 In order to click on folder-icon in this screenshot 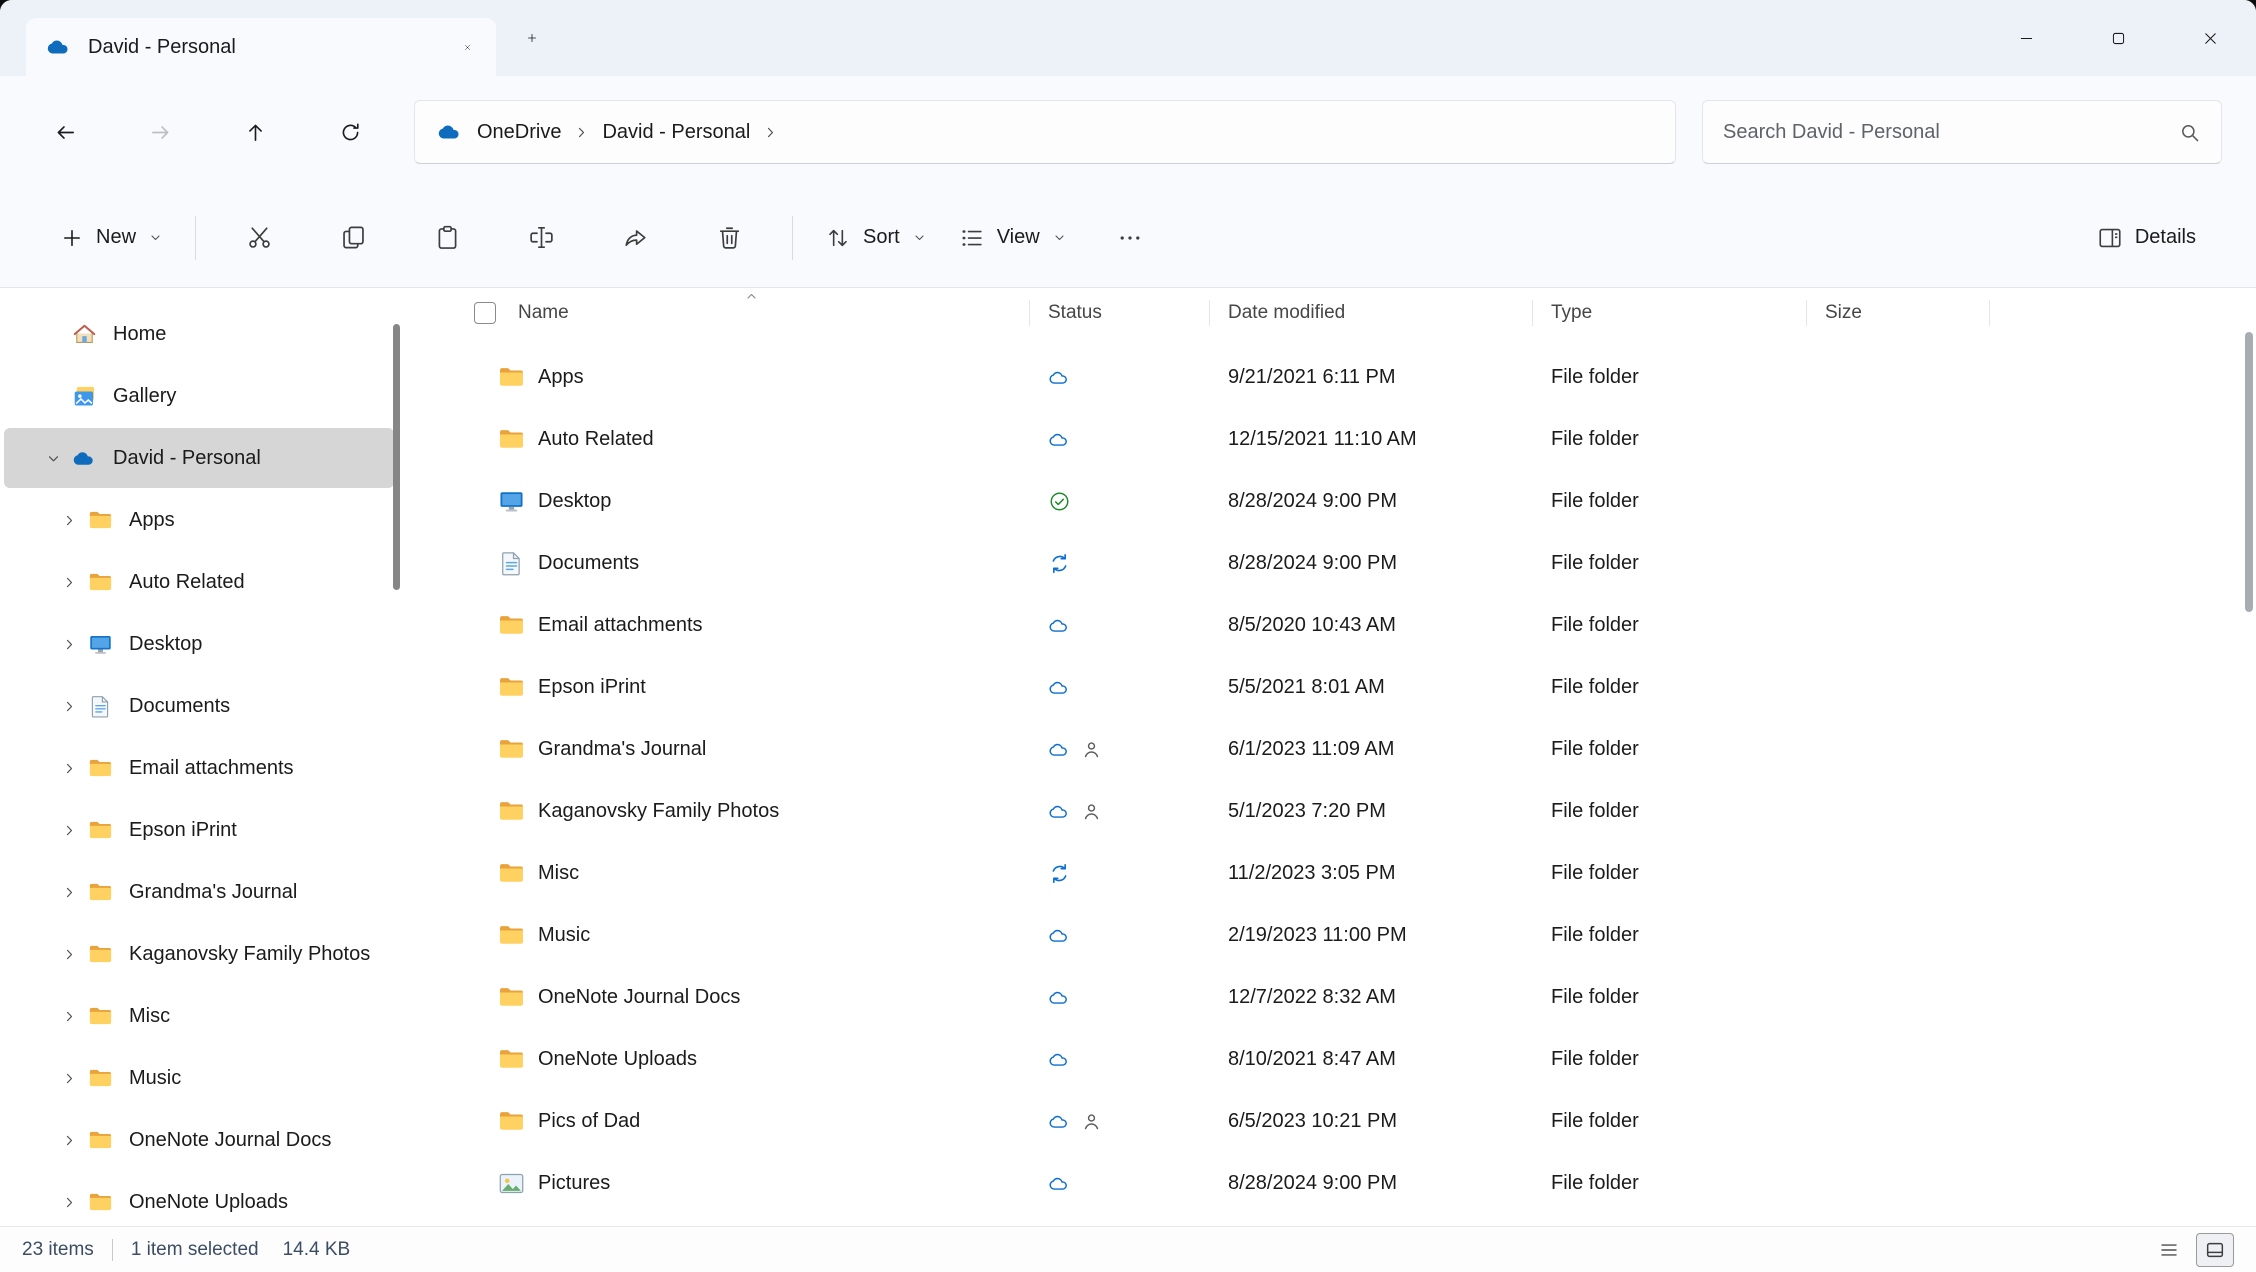, I will do `click(100, 1140)`.